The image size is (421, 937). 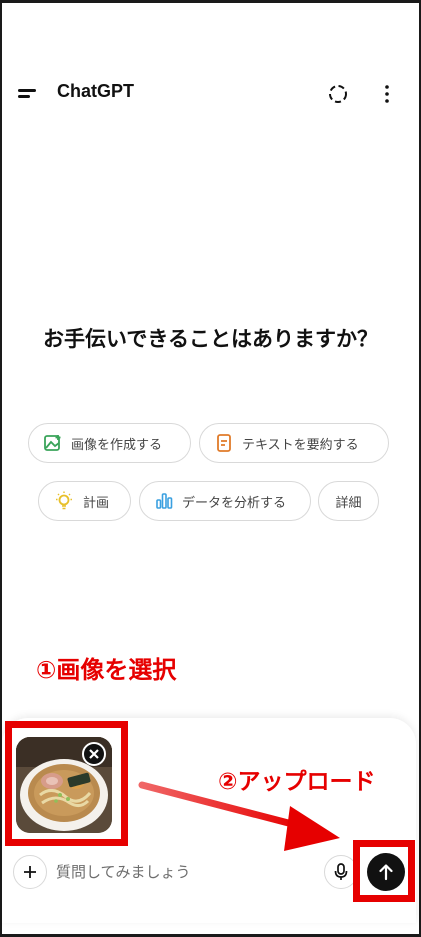 What do you see at coordinates (64, 500) in the screenshot?
I see `lightbulb-icon` at bounding box center [64, 500].